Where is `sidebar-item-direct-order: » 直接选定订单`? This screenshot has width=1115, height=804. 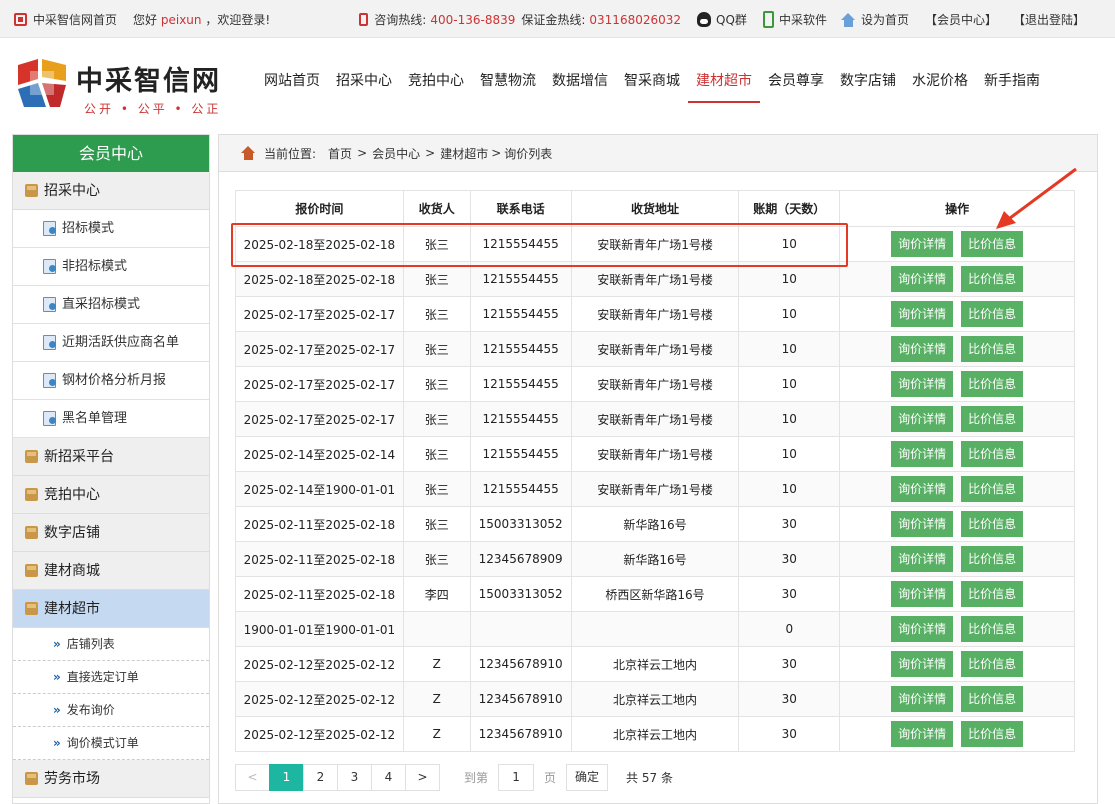
sidebar-item-direct-order: » 直接选定订单 is located at coordinates (111, 677).